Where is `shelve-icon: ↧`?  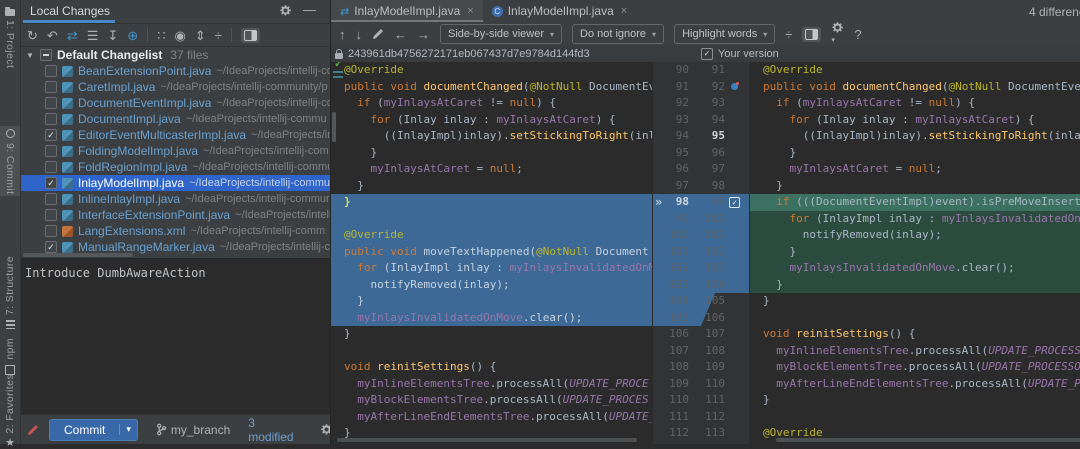 shelve-icon: ↧ is located at coordinates (112, 35).